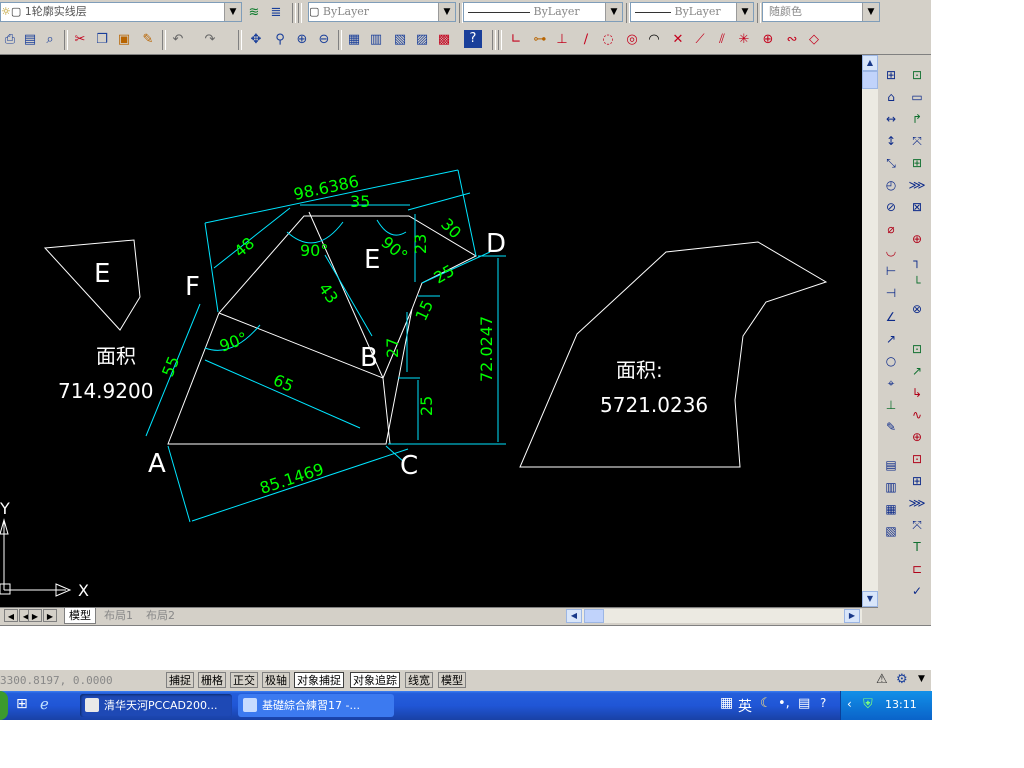 The width and height of the screenshot is (1024, 768). I want to click on scroll-left-button: ◀, so click(574, 616).